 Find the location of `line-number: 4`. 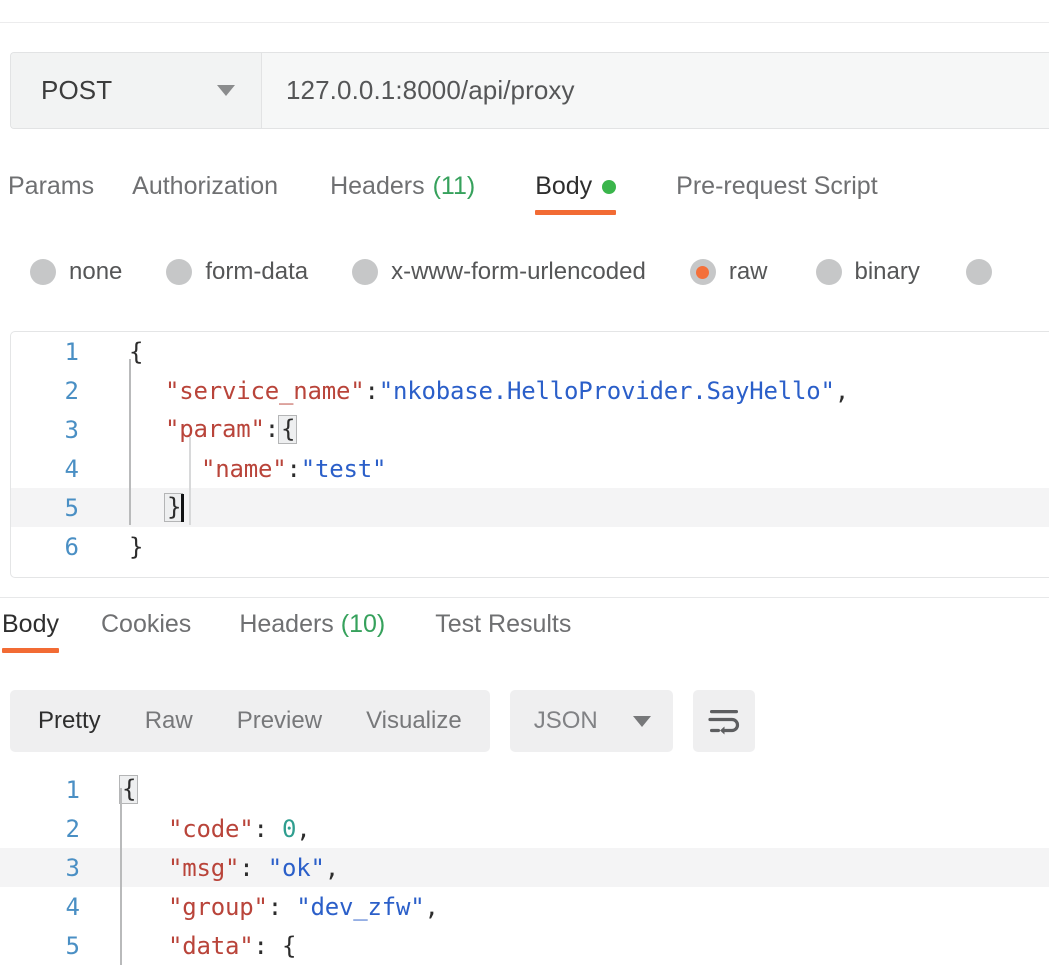

line-number: 4 is located at coordinates (72, 906).